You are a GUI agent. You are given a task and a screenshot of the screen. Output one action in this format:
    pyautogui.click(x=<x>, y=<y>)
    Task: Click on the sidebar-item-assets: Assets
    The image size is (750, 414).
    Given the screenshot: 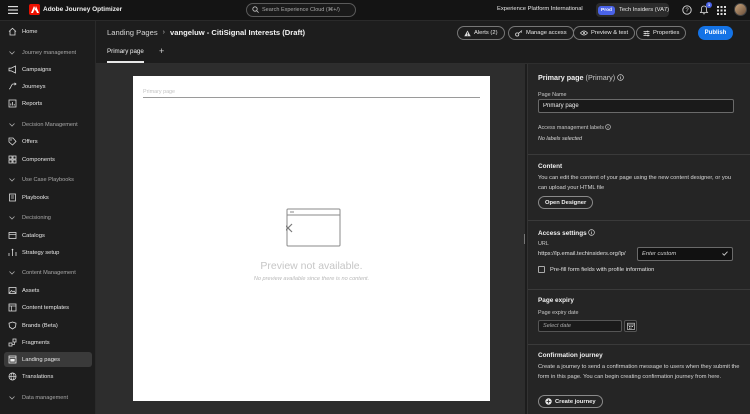 What is the action you would take?
    pyautogui.click(x=47, y=290)
    